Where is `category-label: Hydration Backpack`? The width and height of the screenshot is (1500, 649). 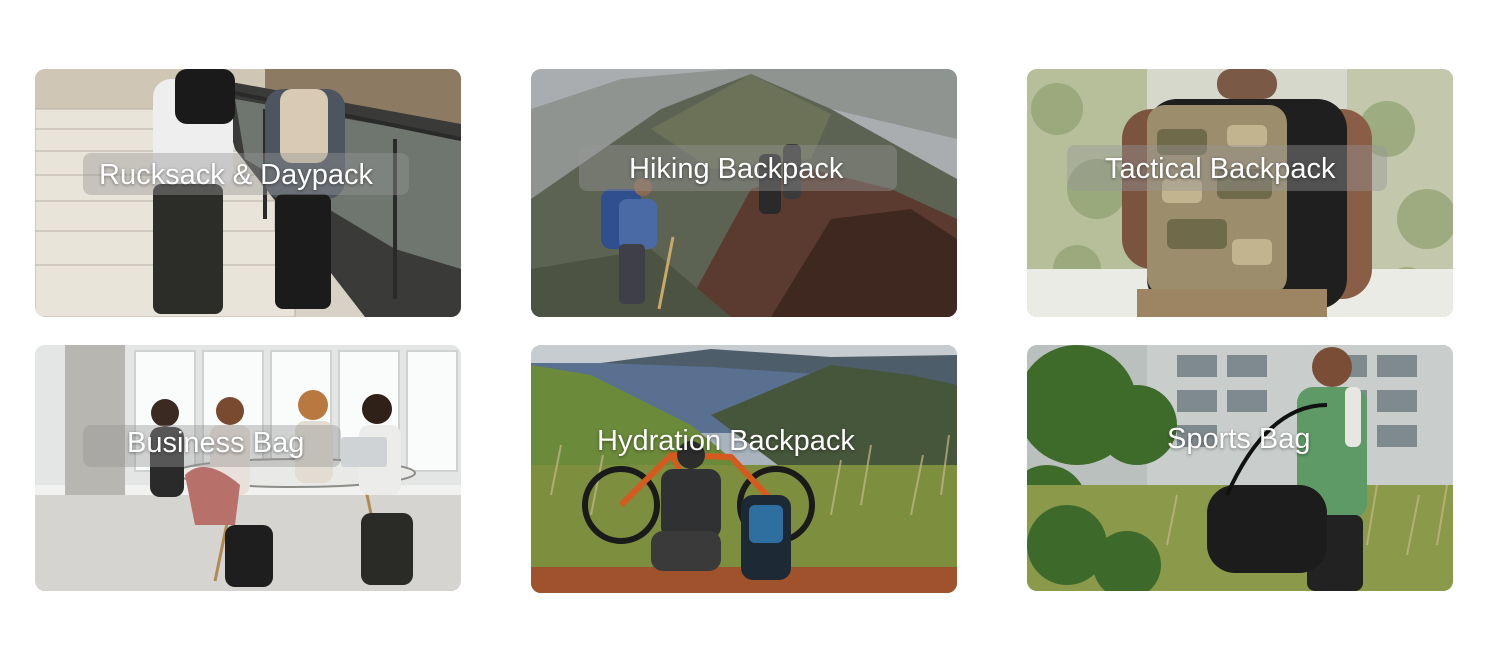
category-label: Hydration Backpack is located at coordinates (726, 441).